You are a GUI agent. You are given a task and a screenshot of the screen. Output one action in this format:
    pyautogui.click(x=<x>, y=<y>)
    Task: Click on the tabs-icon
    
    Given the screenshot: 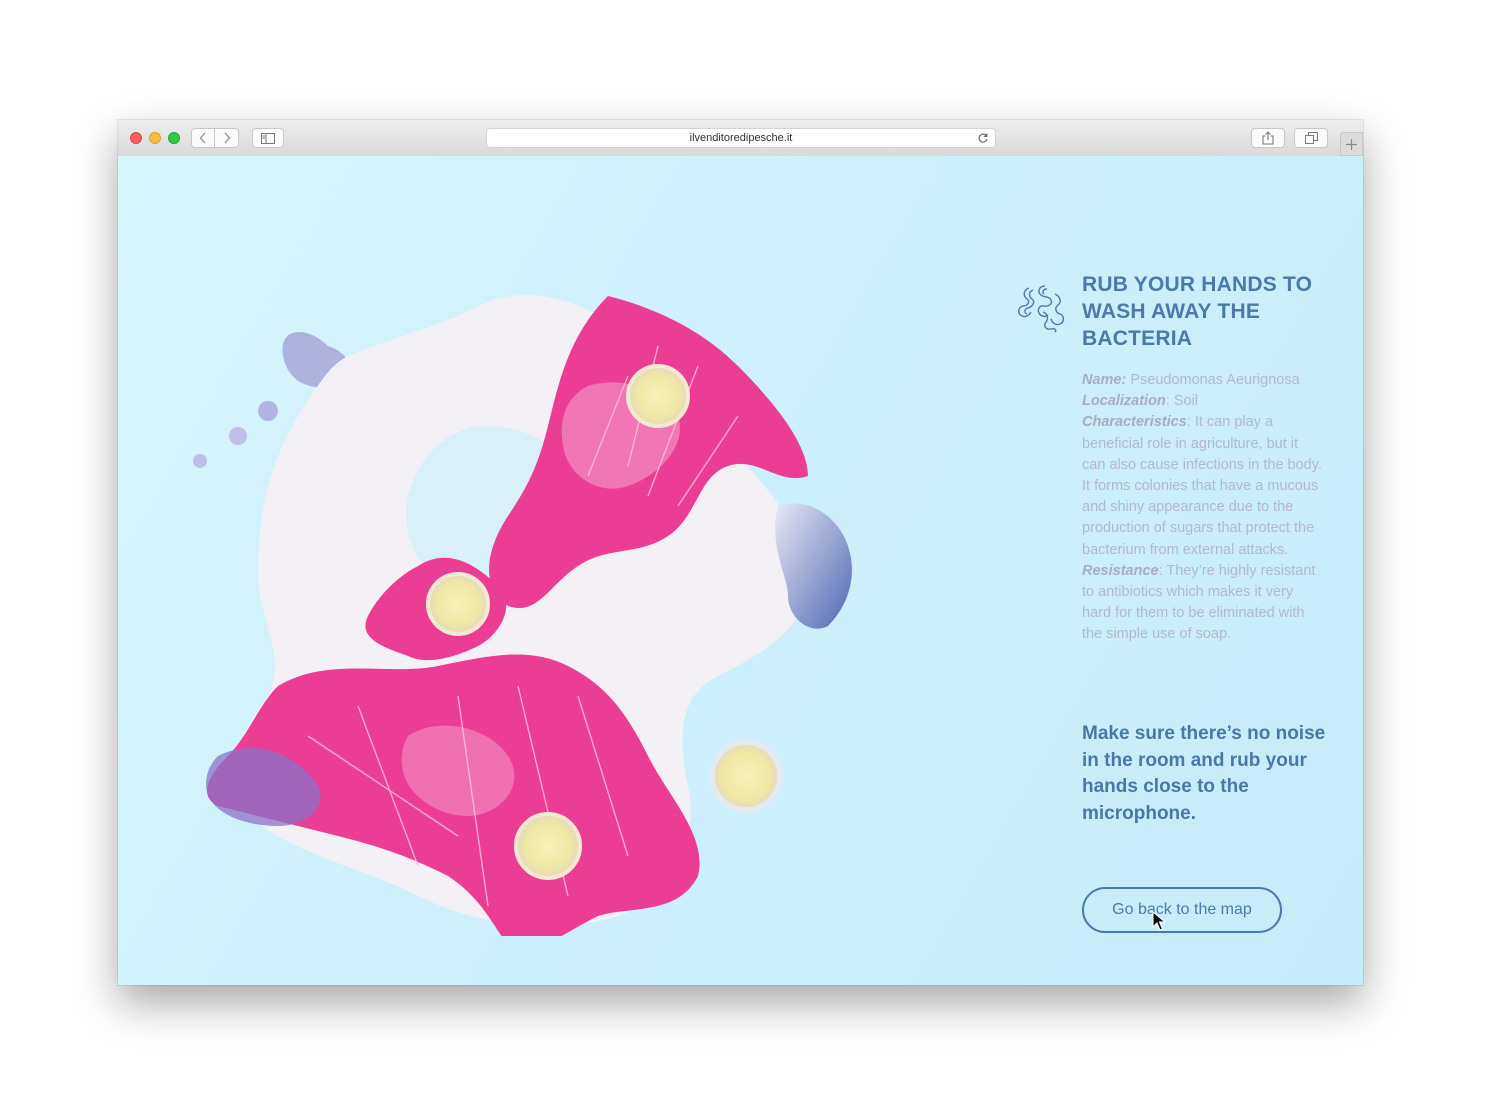 What is the action you would take?
    pyautogui.click(x=1311, y=138)
    